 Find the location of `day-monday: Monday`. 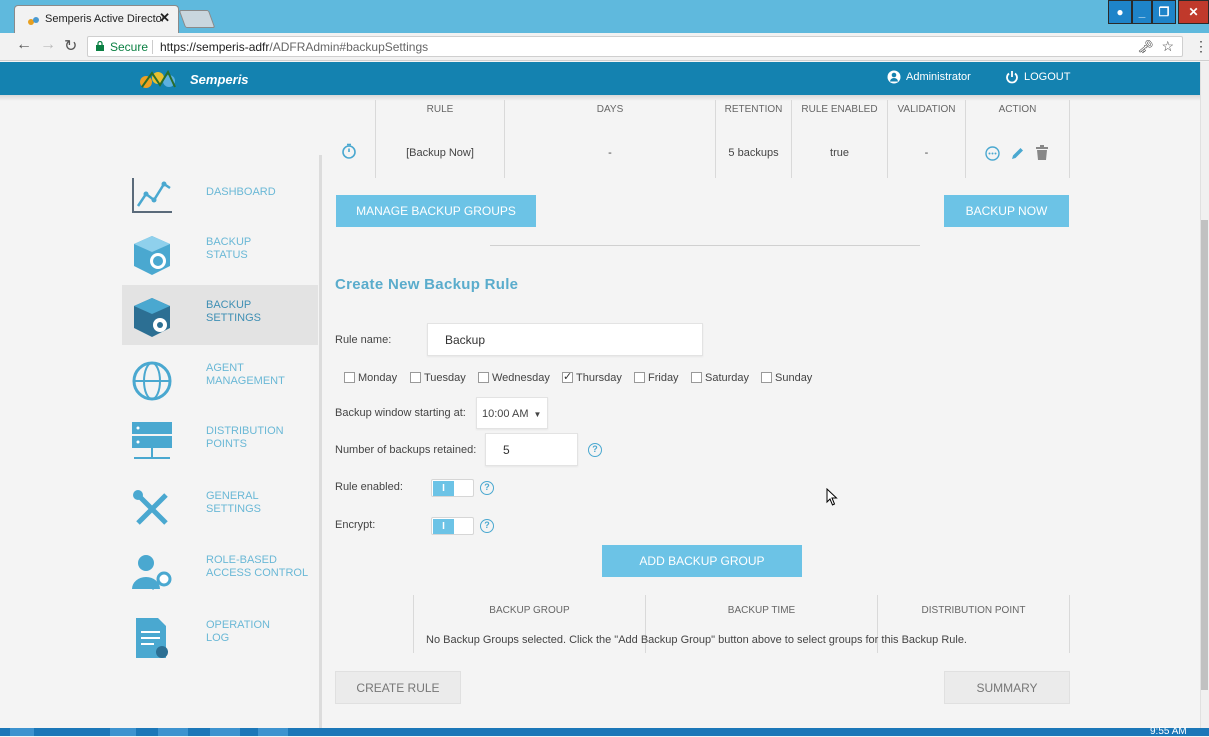

day-monday: Monday is located at coordinates (370, 378).